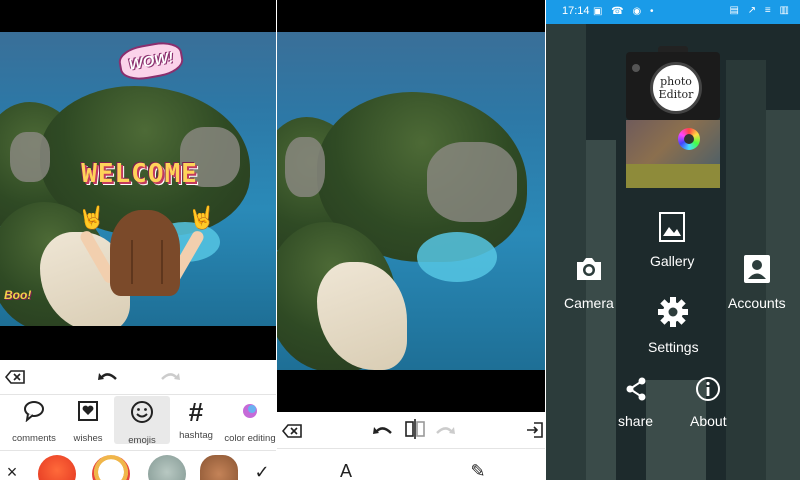 The image size is (800, 480). I want to click on welcome-sticker: WELCOME, so click(139, 174).